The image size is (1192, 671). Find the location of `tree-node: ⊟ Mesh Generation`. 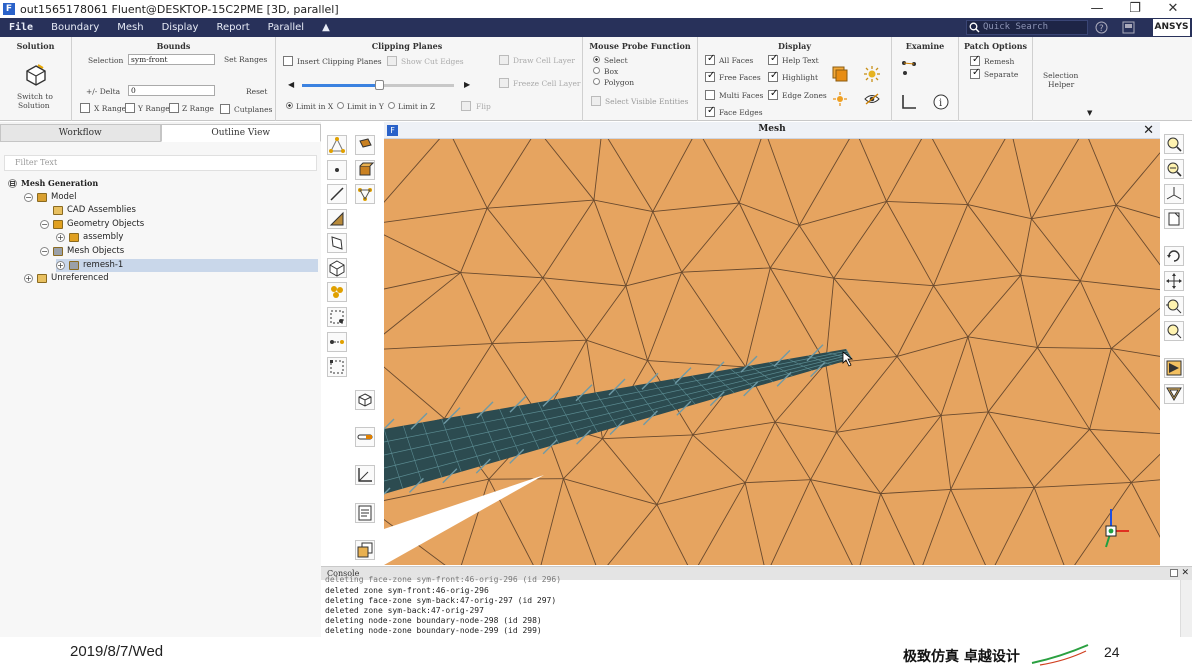

tree-node: ⊟ Mesh Generation is located at coordinates (163, 183).